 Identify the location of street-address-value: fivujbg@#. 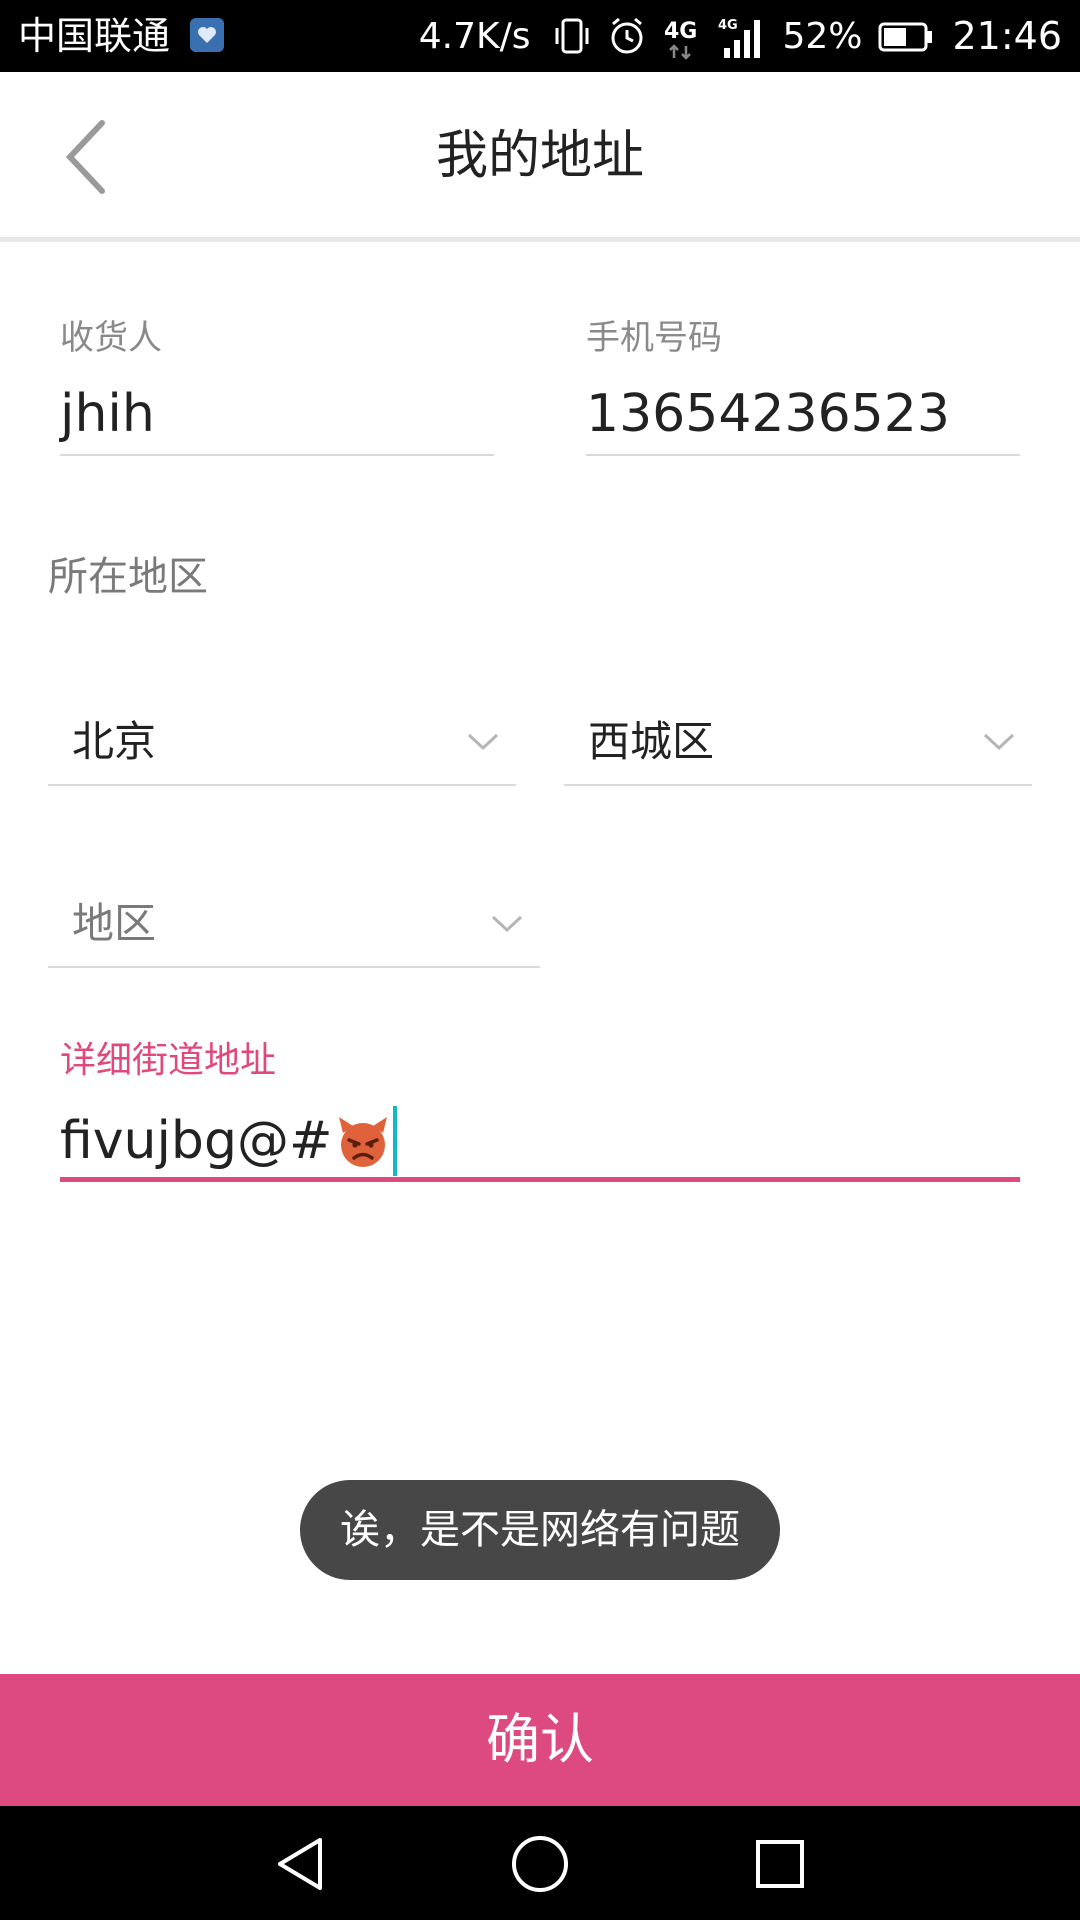
(196, 1141).